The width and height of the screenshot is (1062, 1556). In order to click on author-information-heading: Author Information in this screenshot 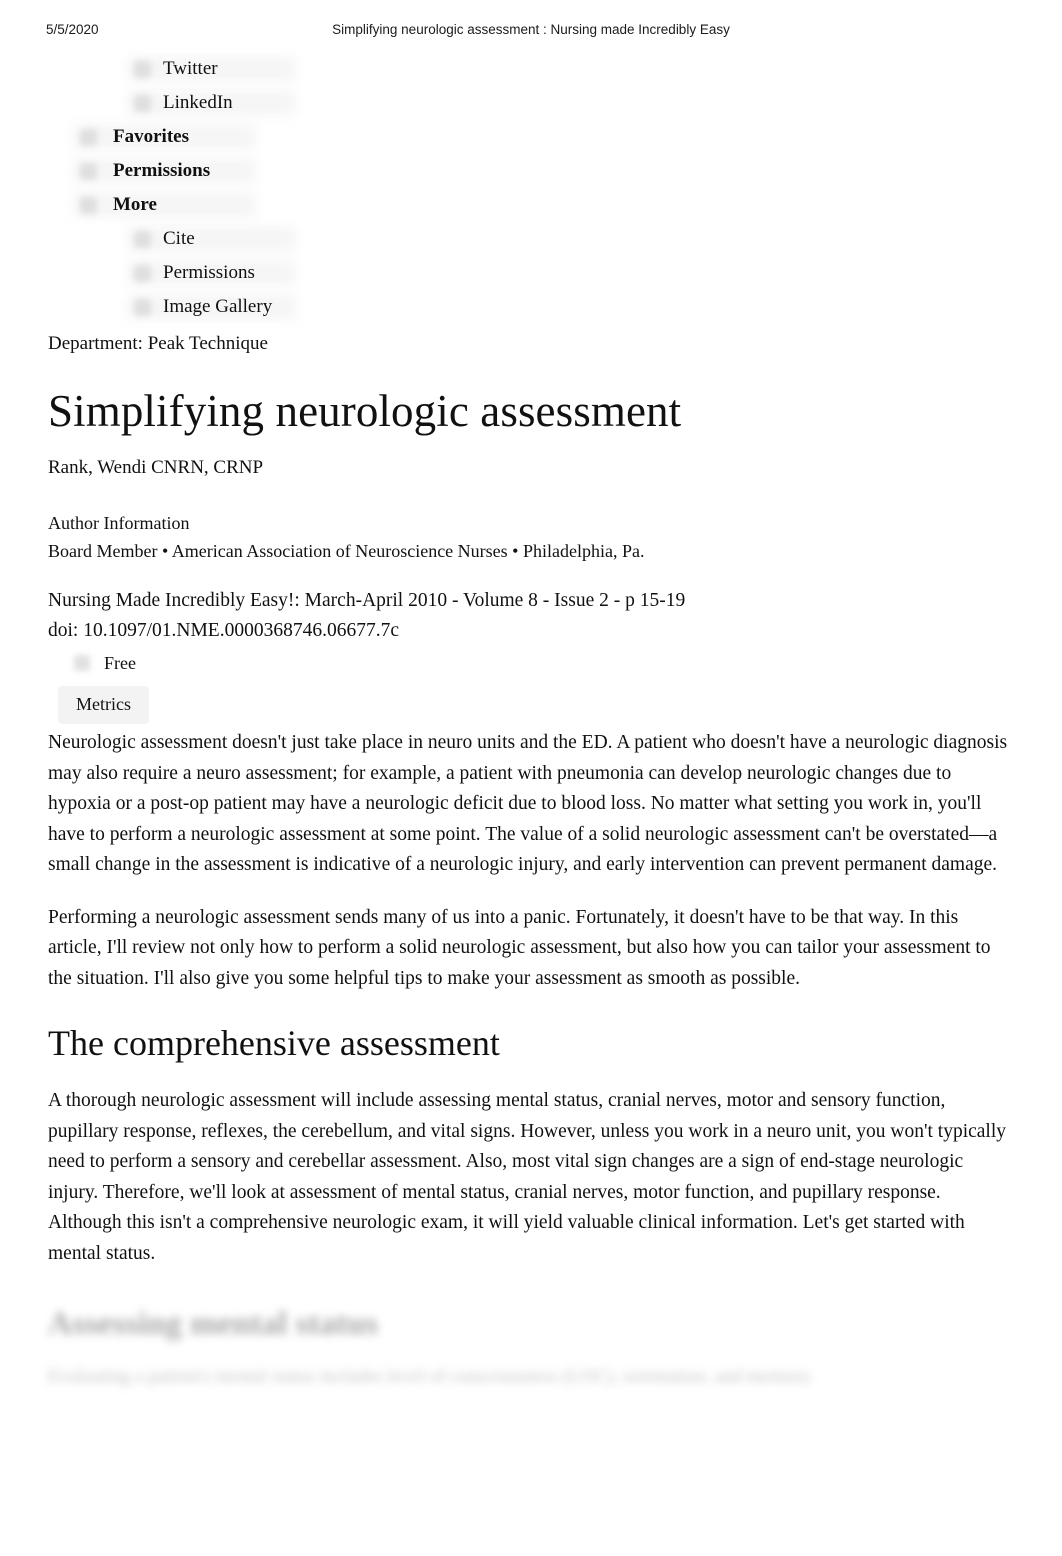, I will do `click(532, 523)`.